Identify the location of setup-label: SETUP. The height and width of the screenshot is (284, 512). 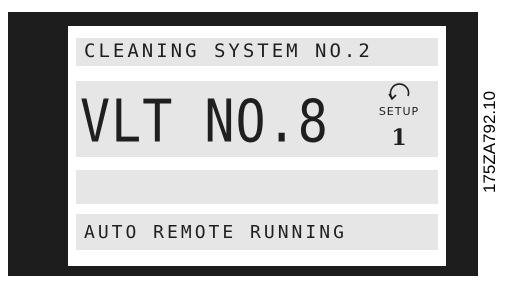
(399, 111).